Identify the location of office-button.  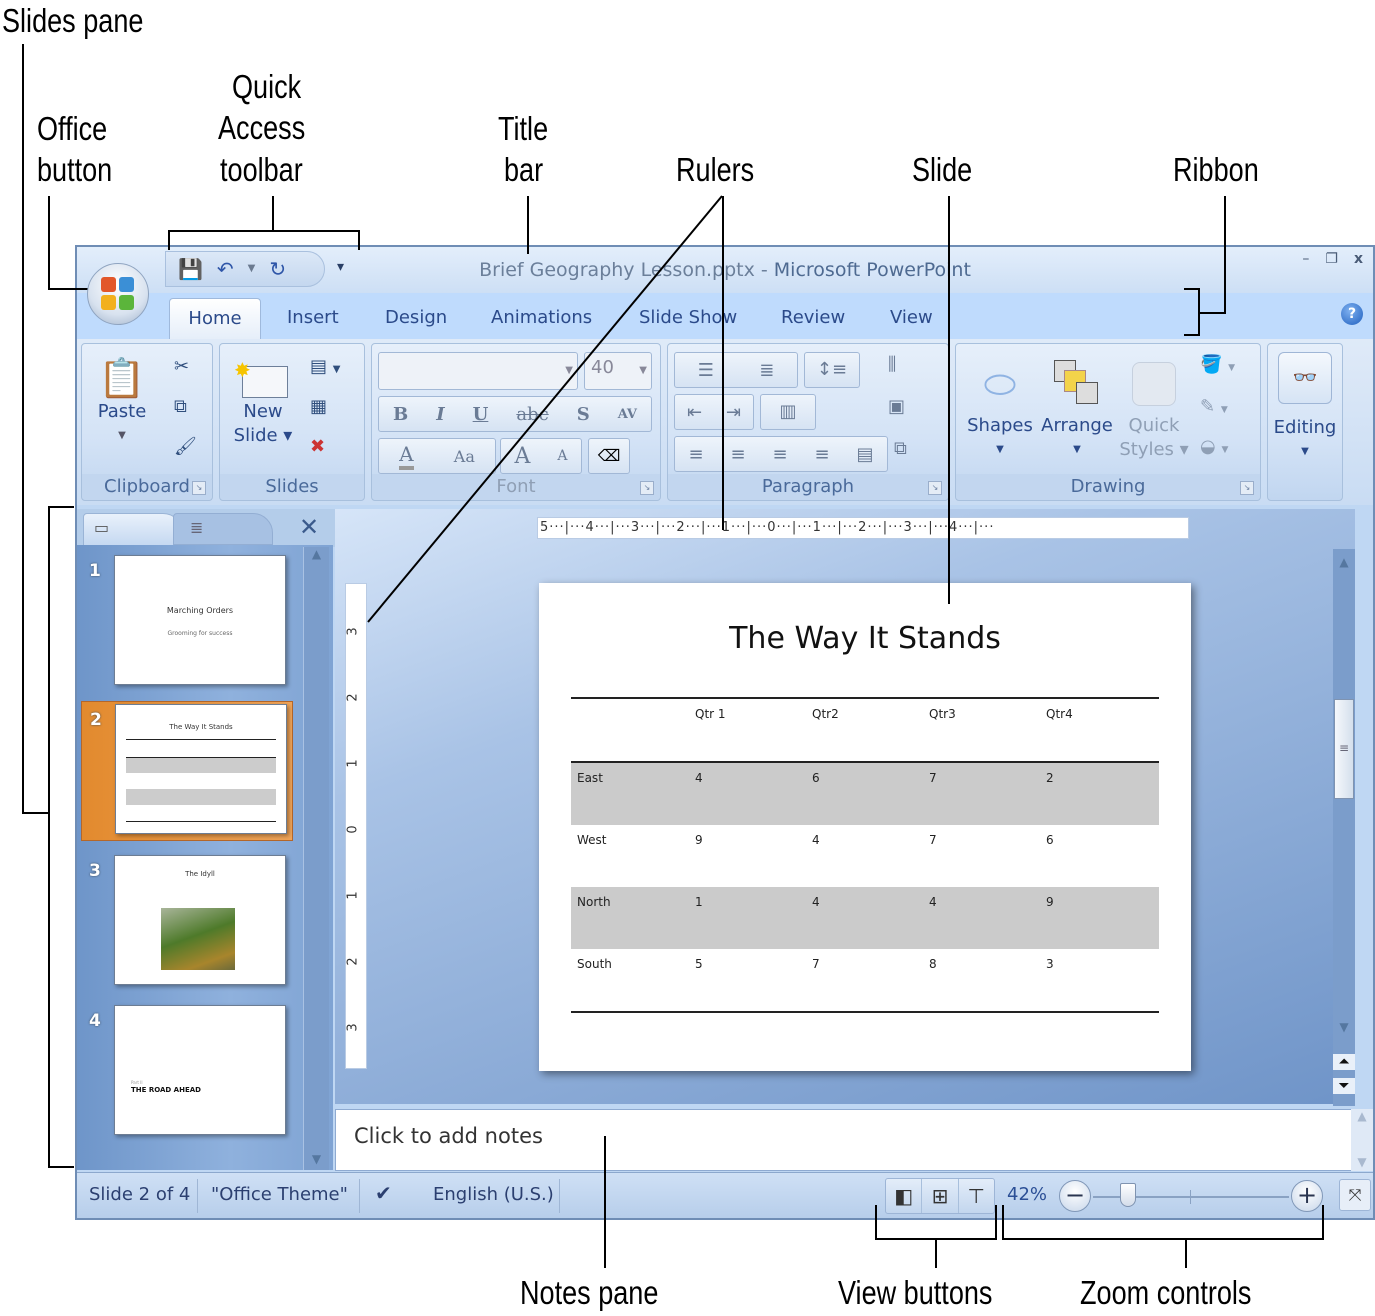
(118, 294).